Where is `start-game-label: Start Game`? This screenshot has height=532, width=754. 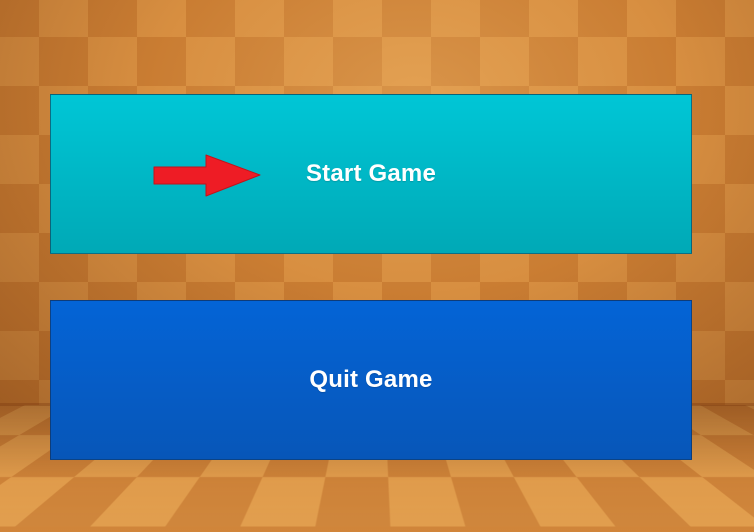
start-game-label: Start Game is located at coordinates (371, 174).